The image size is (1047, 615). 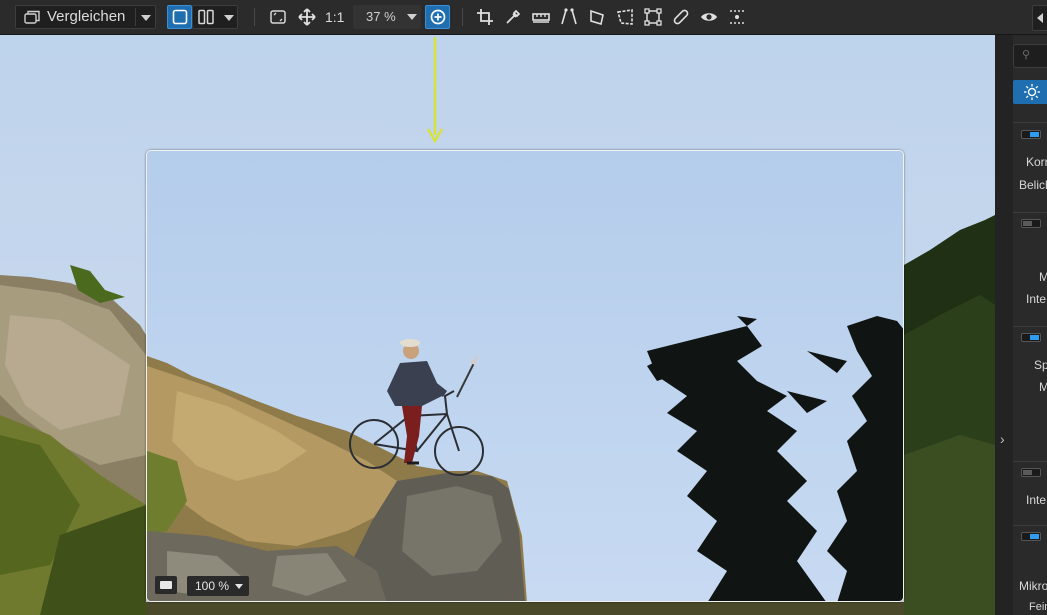 What do you see at coordinates (541, 17) in the screenshot?
I see `straighten-icon` at bounding box center [541, 17].